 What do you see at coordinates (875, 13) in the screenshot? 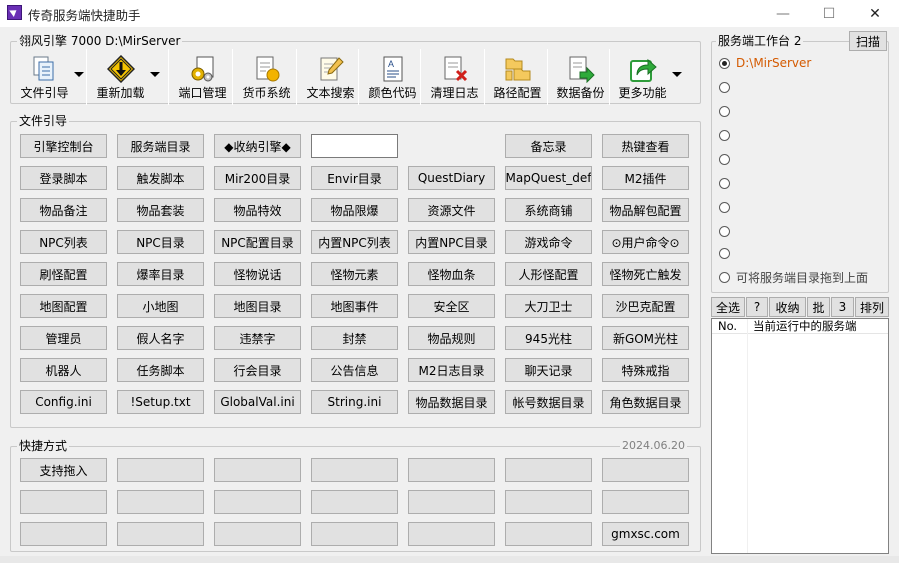
I see `close-button: ✕` at bounding box center [875, 13].